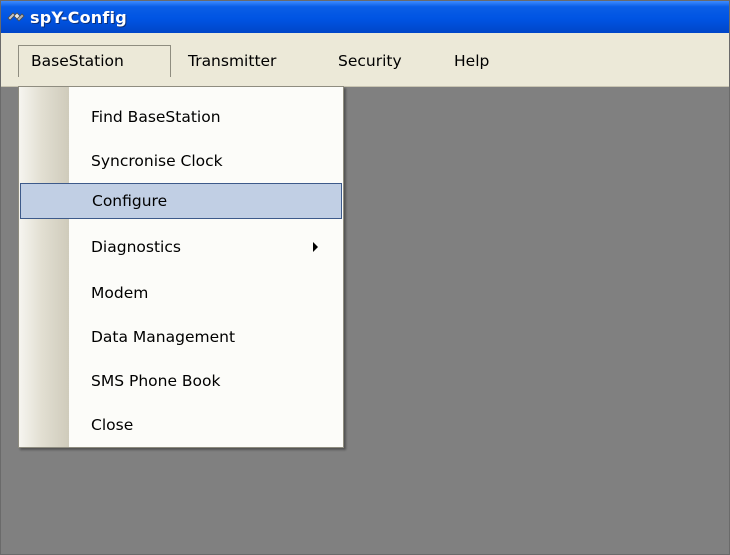 Image resolution: width=730 pixels, height=555 pixels. Describe the element at coordinates (16, 17) in the screenshot. I see `spy-satellite-icon` at that location.